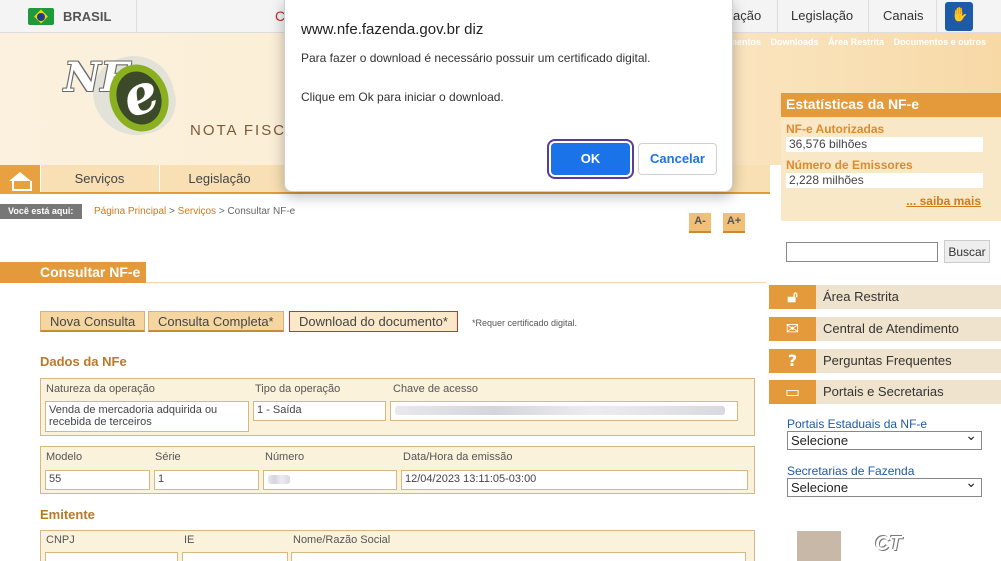 This screenshot has height=561, width=1001. What do you see at coordinates (60, 540) in the screenshot?
I see `label-cnpj: CNPJ` at bounding box center [60, 540].